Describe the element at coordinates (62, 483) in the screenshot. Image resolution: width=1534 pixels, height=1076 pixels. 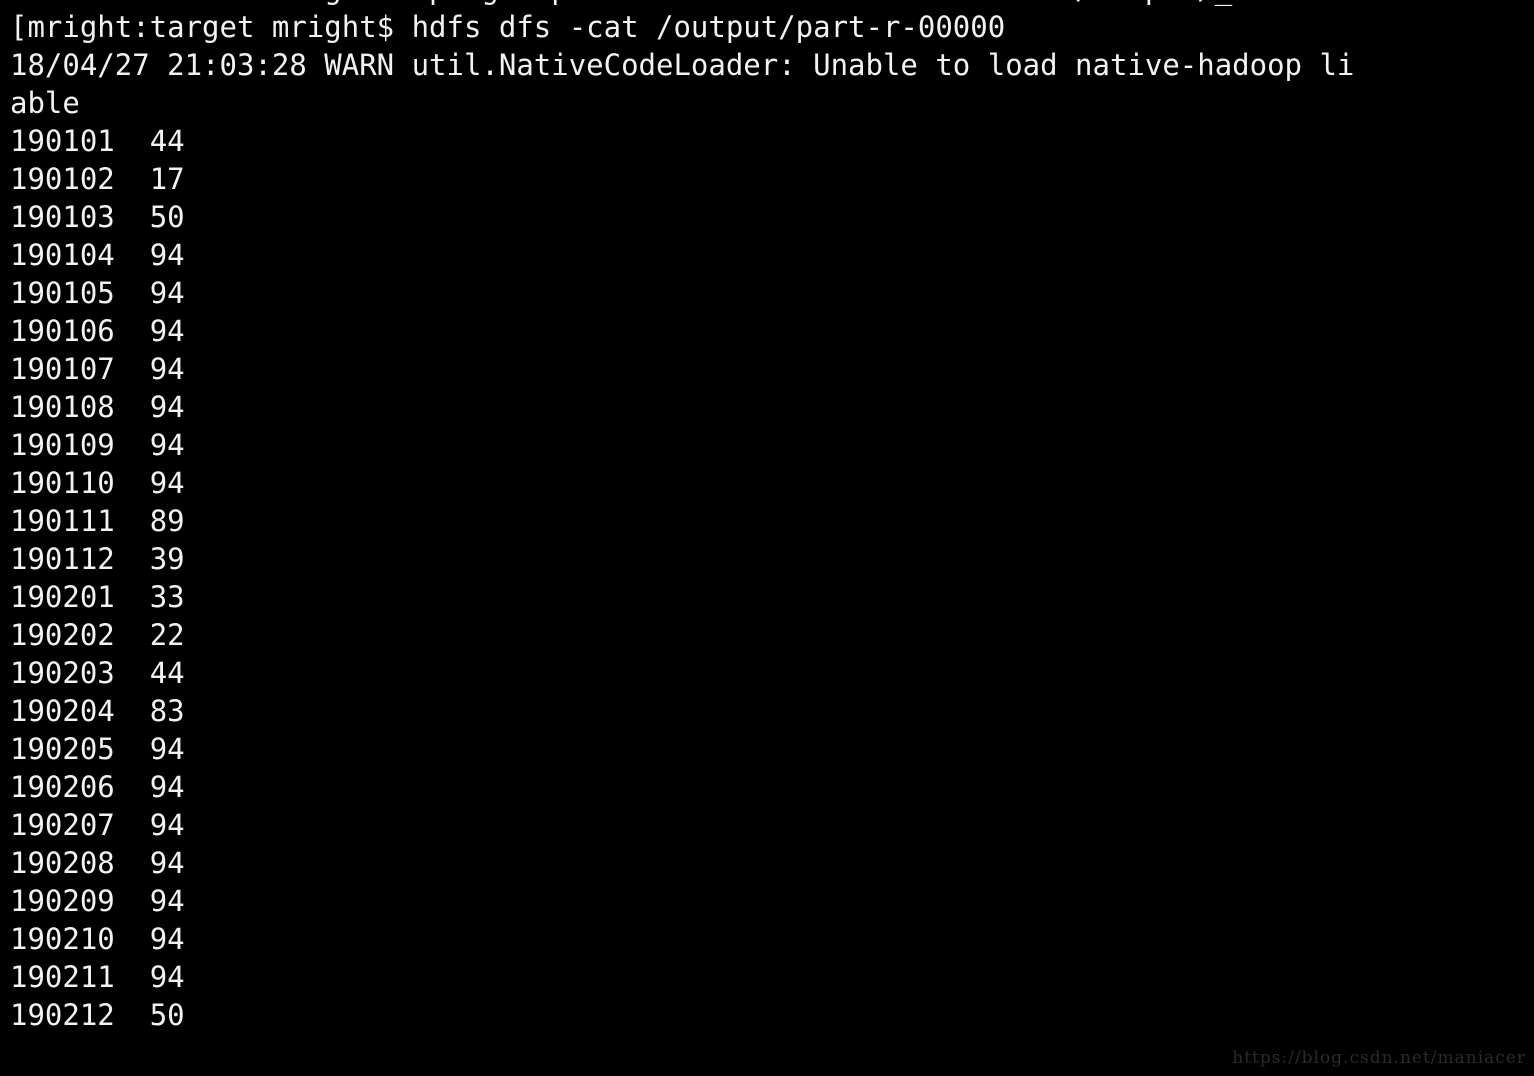
I see `output-row-key: 190110` at that location.